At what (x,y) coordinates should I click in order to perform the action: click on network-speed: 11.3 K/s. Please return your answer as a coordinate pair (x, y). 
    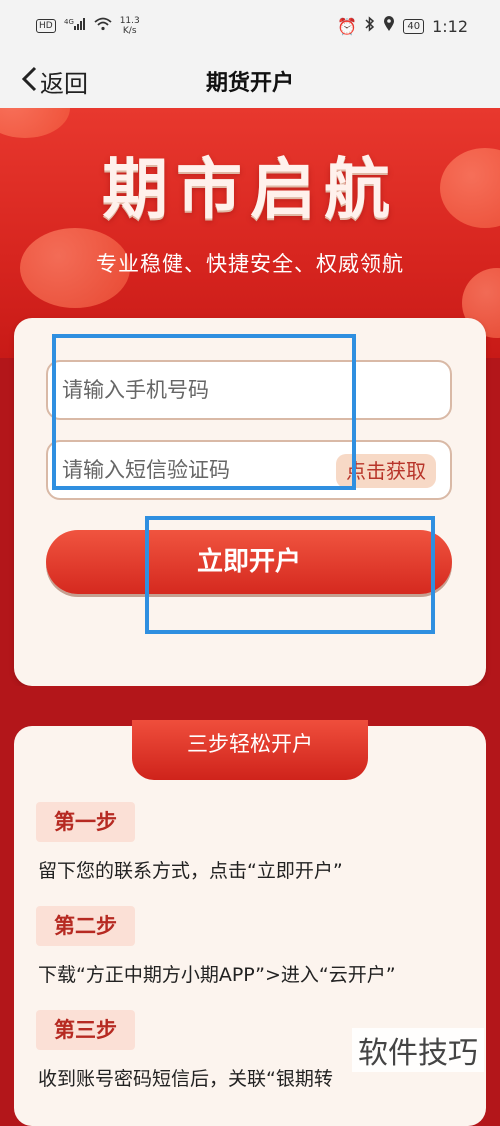
    Looking at the image, I should click on (129, 26).